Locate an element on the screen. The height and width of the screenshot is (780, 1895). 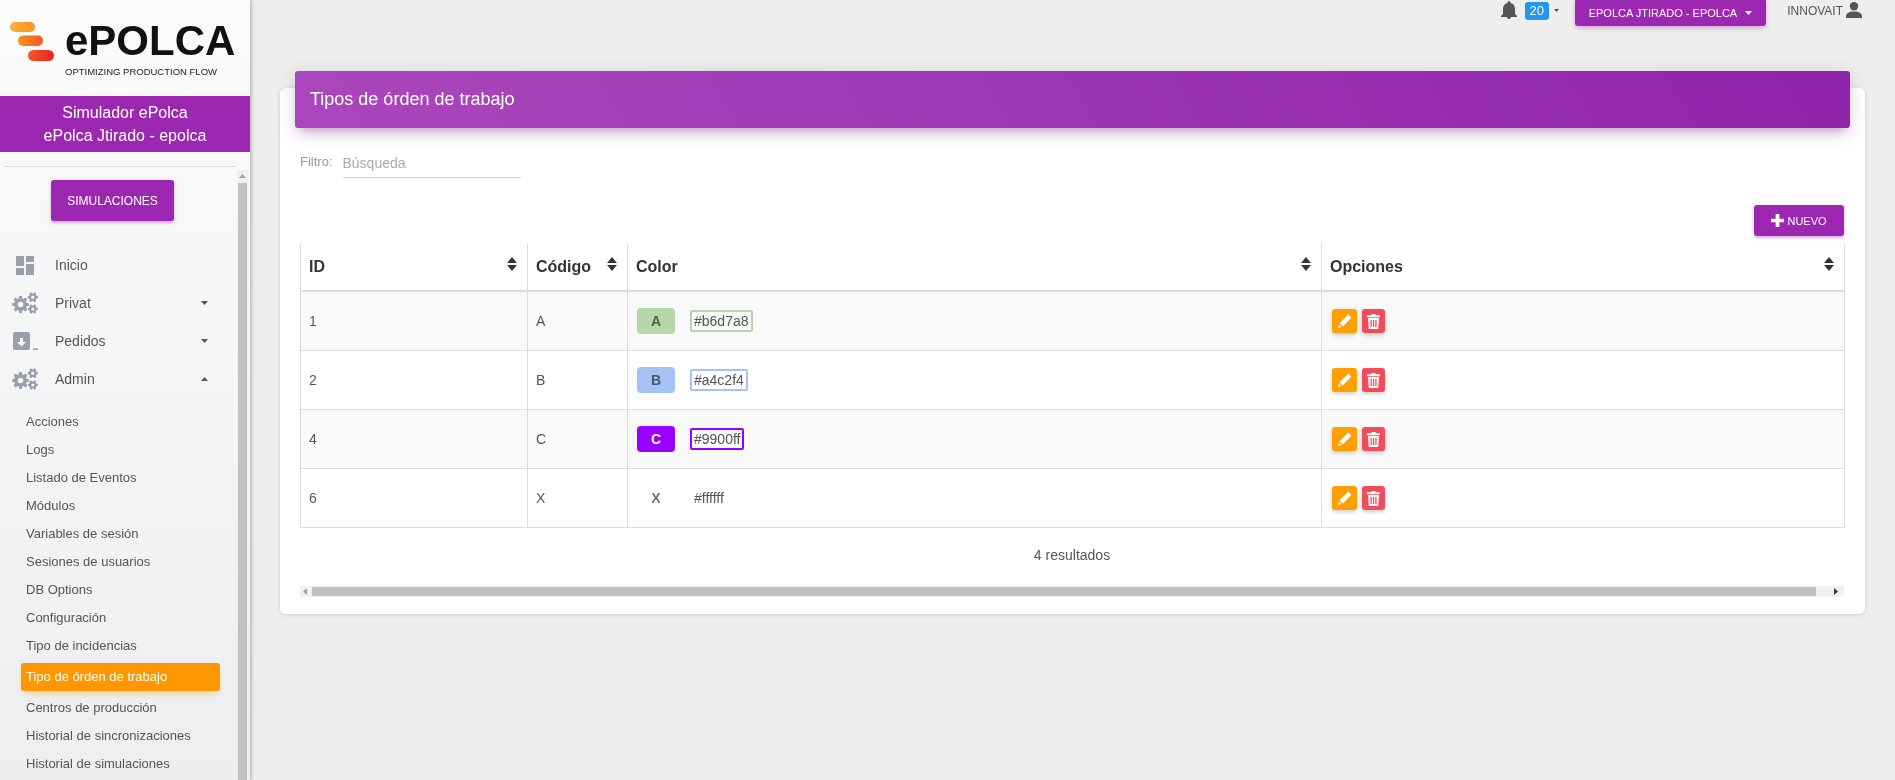
submenu-item: Logs is located at coordinates (120, 450).